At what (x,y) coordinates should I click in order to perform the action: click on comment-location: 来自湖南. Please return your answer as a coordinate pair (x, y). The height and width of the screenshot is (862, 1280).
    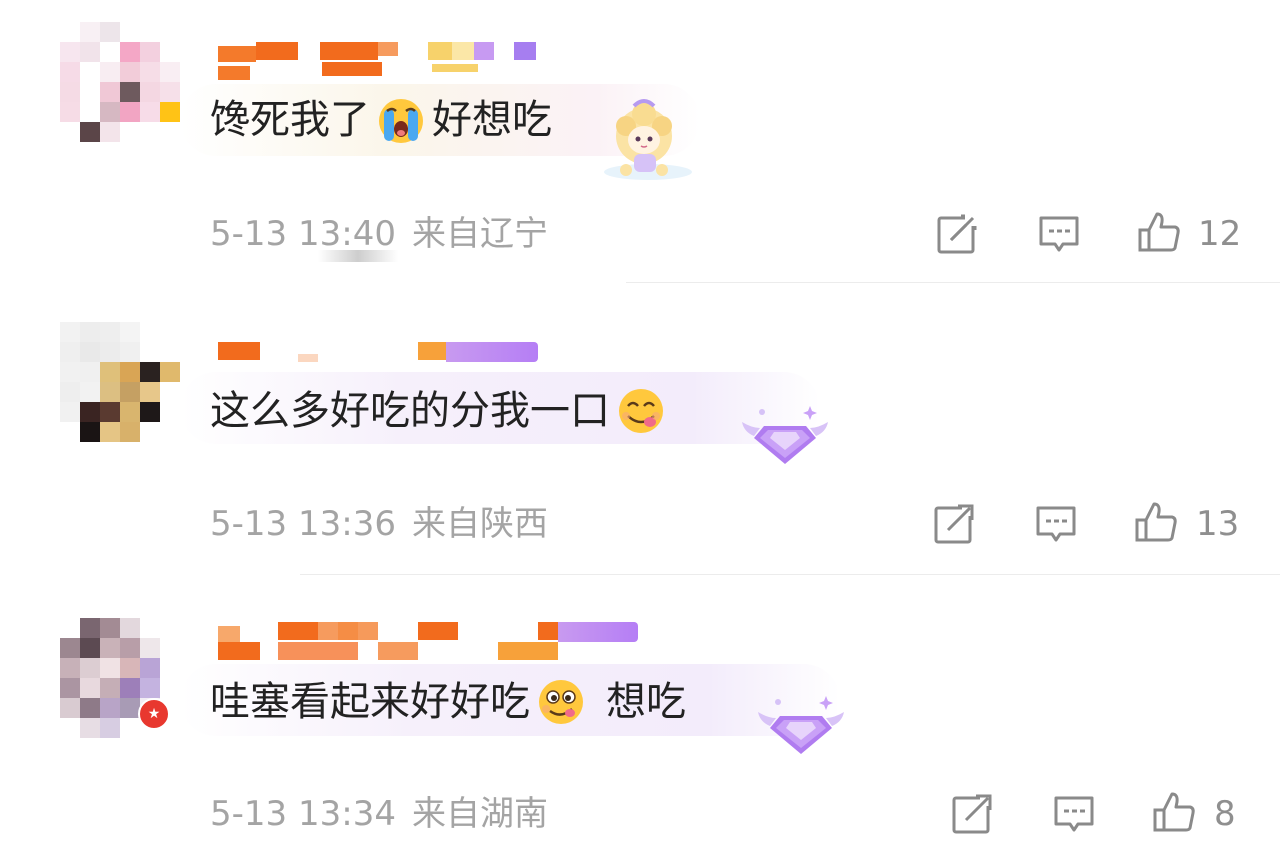
    Looking at the image, I should click on (479, 814).